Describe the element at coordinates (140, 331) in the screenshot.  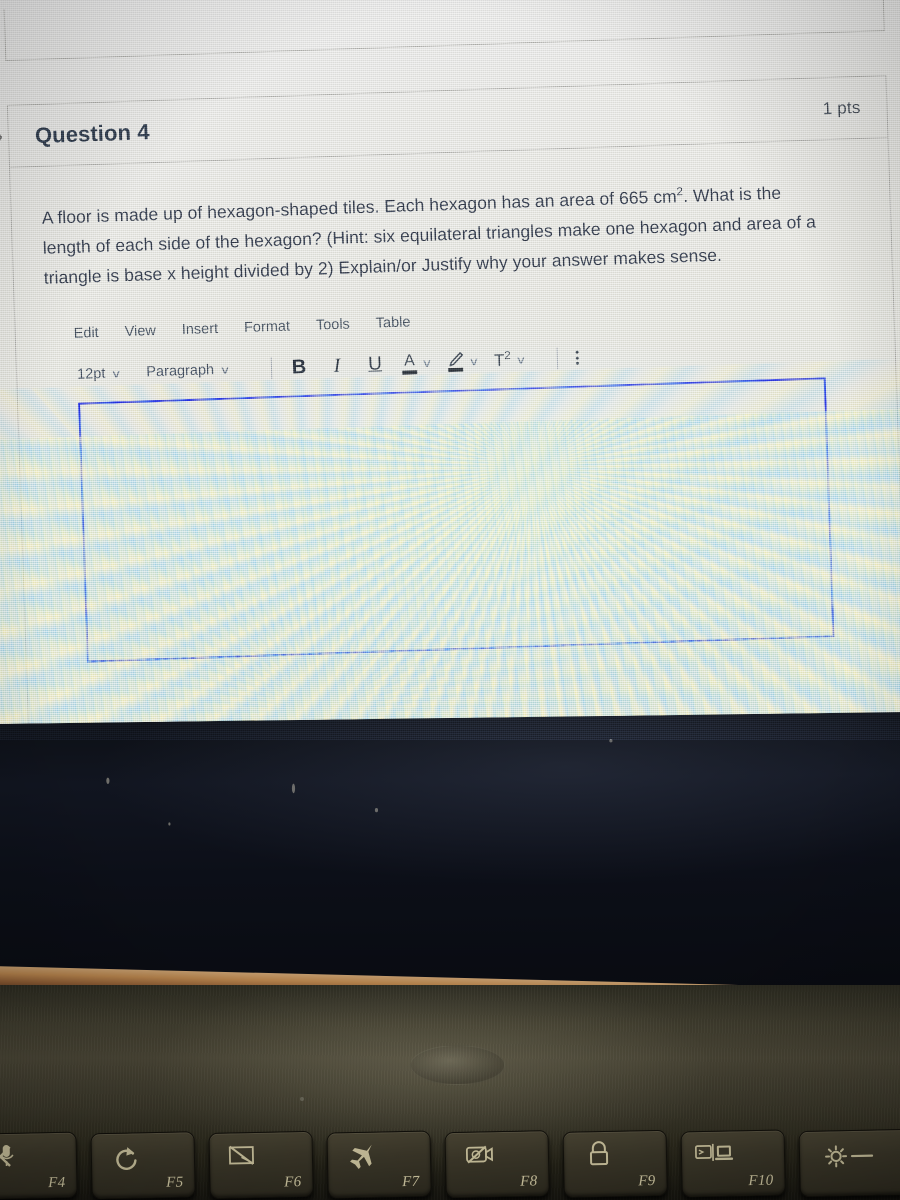
I see `menu-view: View` at that location.